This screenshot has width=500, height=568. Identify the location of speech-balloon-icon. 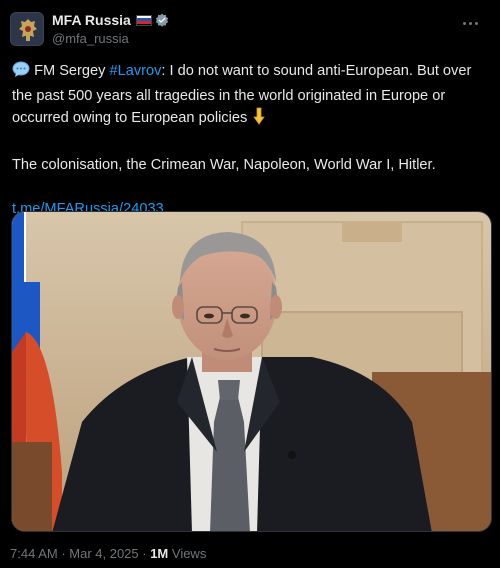
(21, 73).